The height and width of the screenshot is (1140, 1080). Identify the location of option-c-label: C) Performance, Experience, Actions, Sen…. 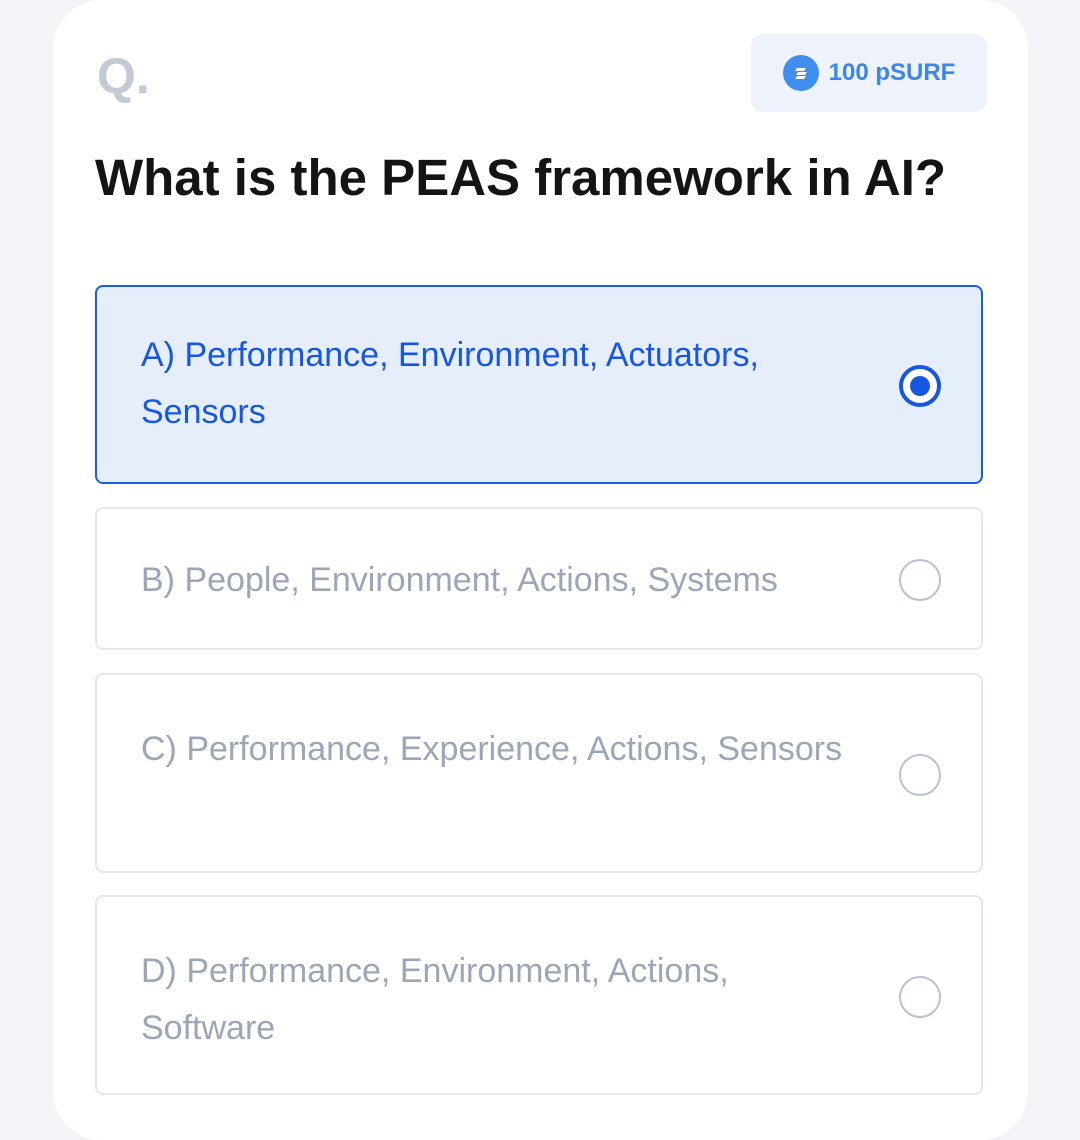
(492, 749).